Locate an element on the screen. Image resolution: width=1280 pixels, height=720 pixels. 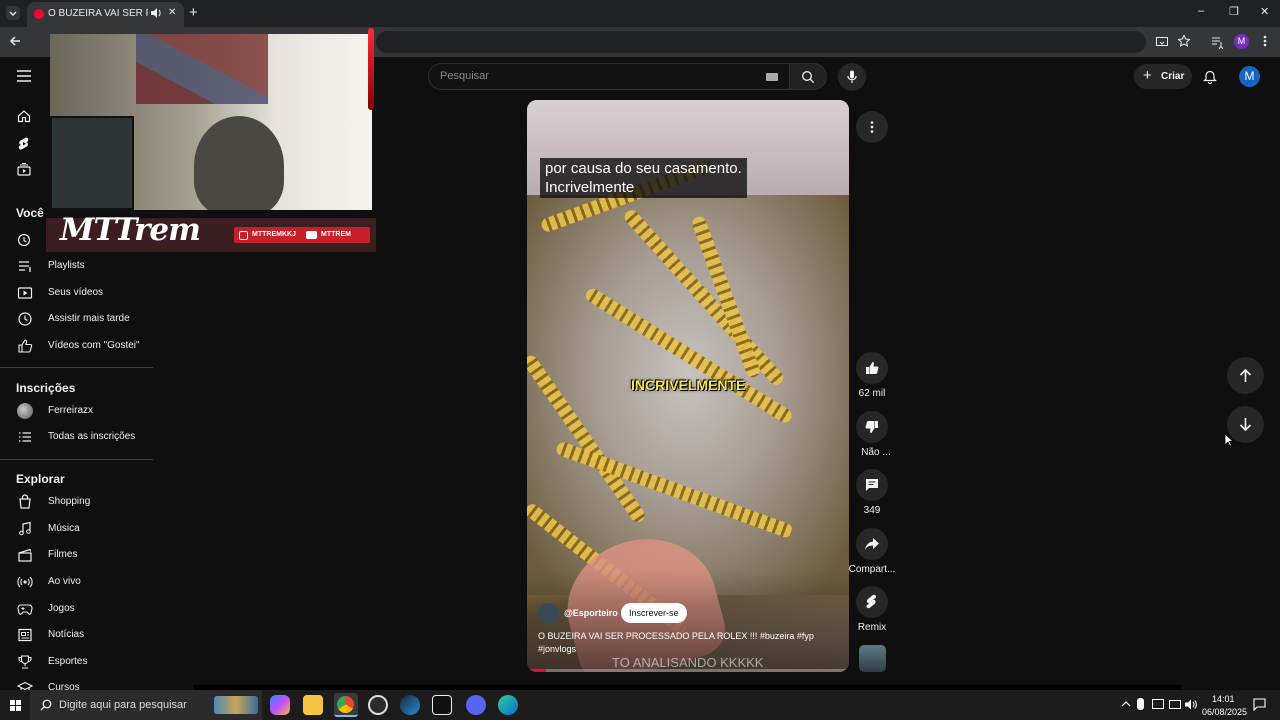
voice-search-button is located at coordinates (852, 77).